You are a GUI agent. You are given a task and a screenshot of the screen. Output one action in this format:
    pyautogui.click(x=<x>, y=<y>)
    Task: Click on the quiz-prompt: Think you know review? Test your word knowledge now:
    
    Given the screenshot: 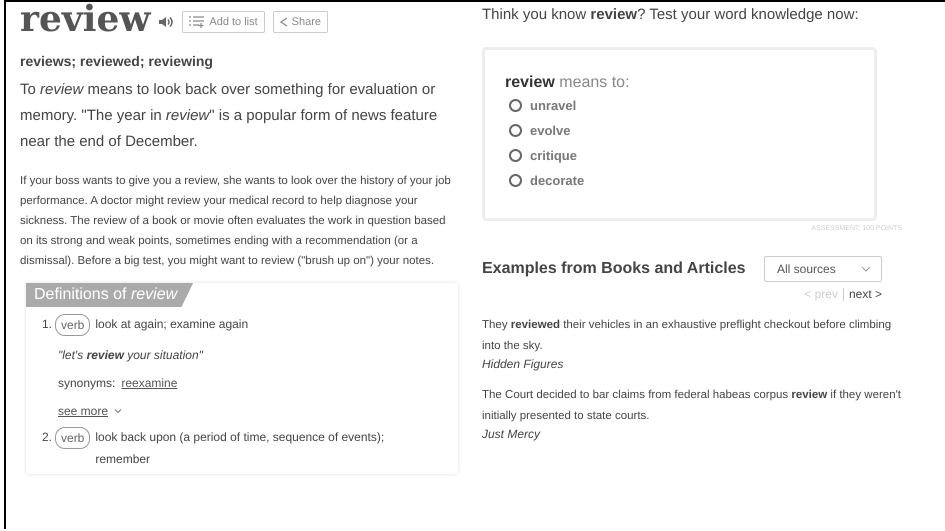 What is the action you would take?
    pyautogui.click(x=671, y=14)
    